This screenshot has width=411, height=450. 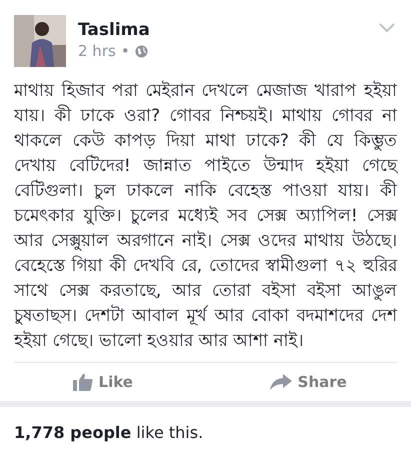 I want to click on like-button: Like, so click(x=103, y=382).